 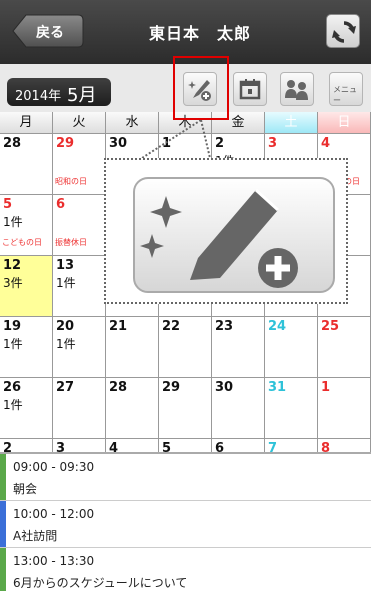 I want to click on month-selector: 2014年 5月, so click(x=59, y=92).